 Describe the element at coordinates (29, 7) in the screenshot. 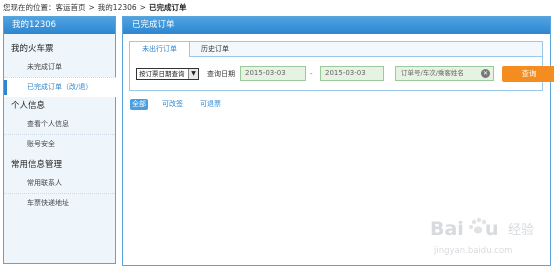

I see `breadcrumb-prefix: 您现在的位置：` at that location.